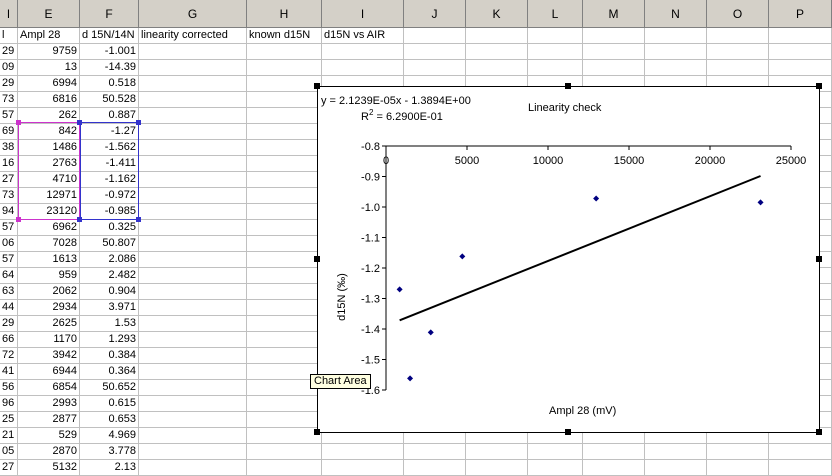 The width and height of the screenshot is (832, 476). Describe the element at coordinates (109, 14) in the screenshot. I see `column-header-F: F` at that location.